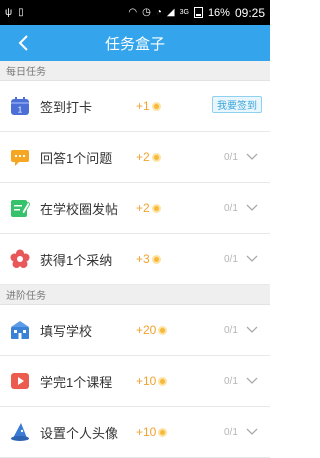  What do you see at coordinates (76, 260) in the screenshot?
I see `task-label: 获得1个采纳` at bounding box center [76, 260].